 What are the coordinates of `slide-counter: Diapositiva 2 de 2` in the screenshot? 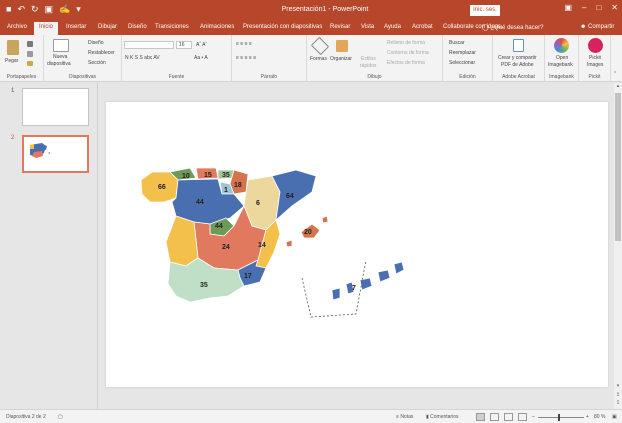 It's located at (26, 417).